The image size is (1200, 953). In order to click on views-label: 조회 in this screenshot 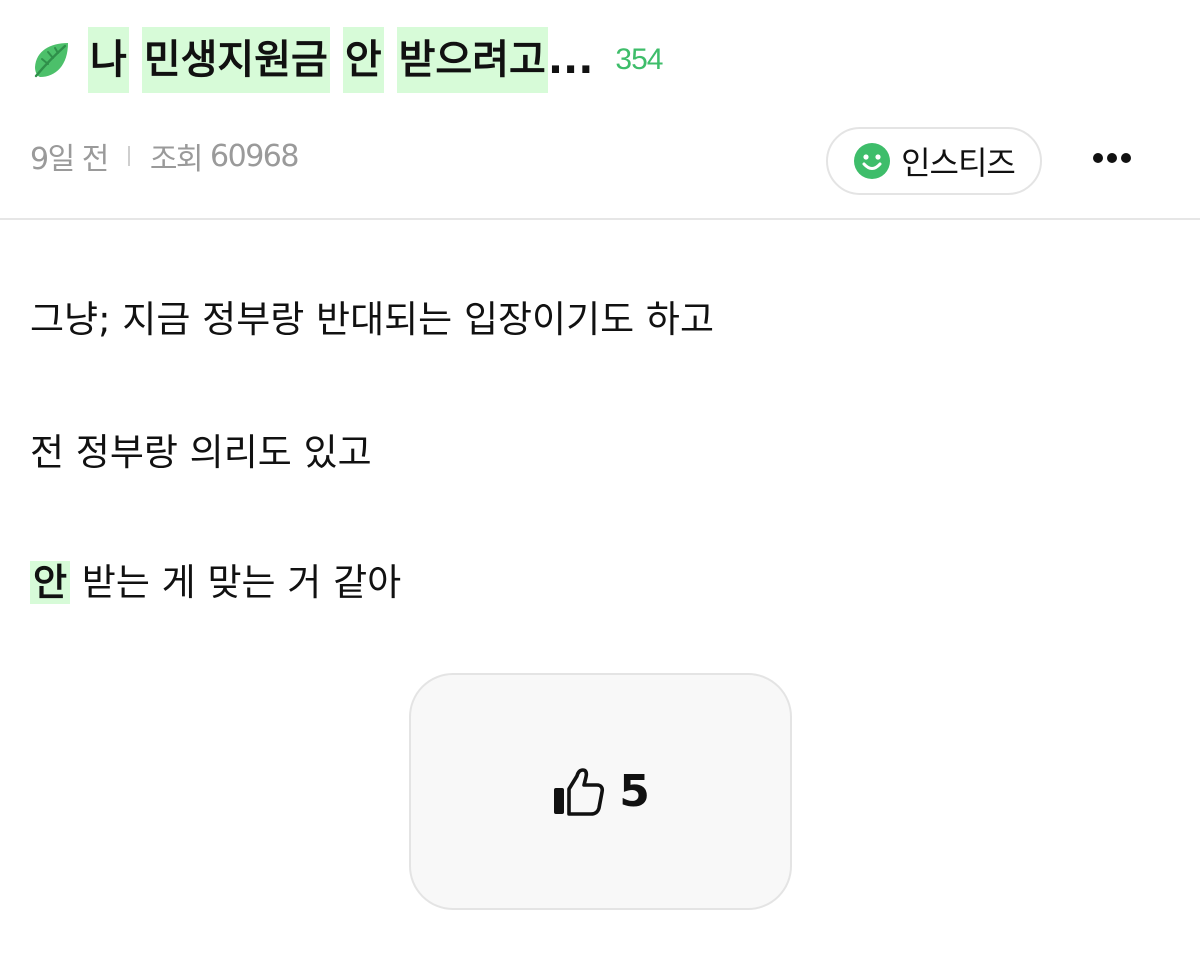, I will do `click(176, 159)`.